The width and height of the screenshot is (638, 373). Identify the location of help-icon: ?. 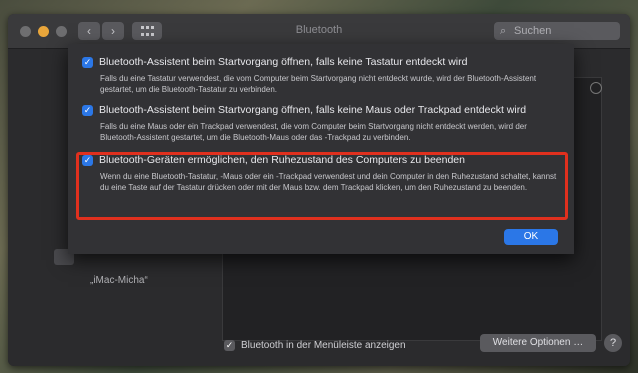
(613, 343).